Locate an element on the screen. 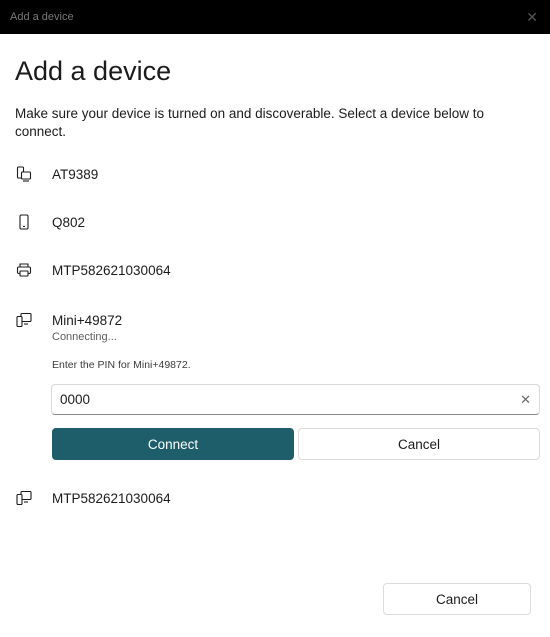  page-title: Add a device is located at coordinates (93, 71).